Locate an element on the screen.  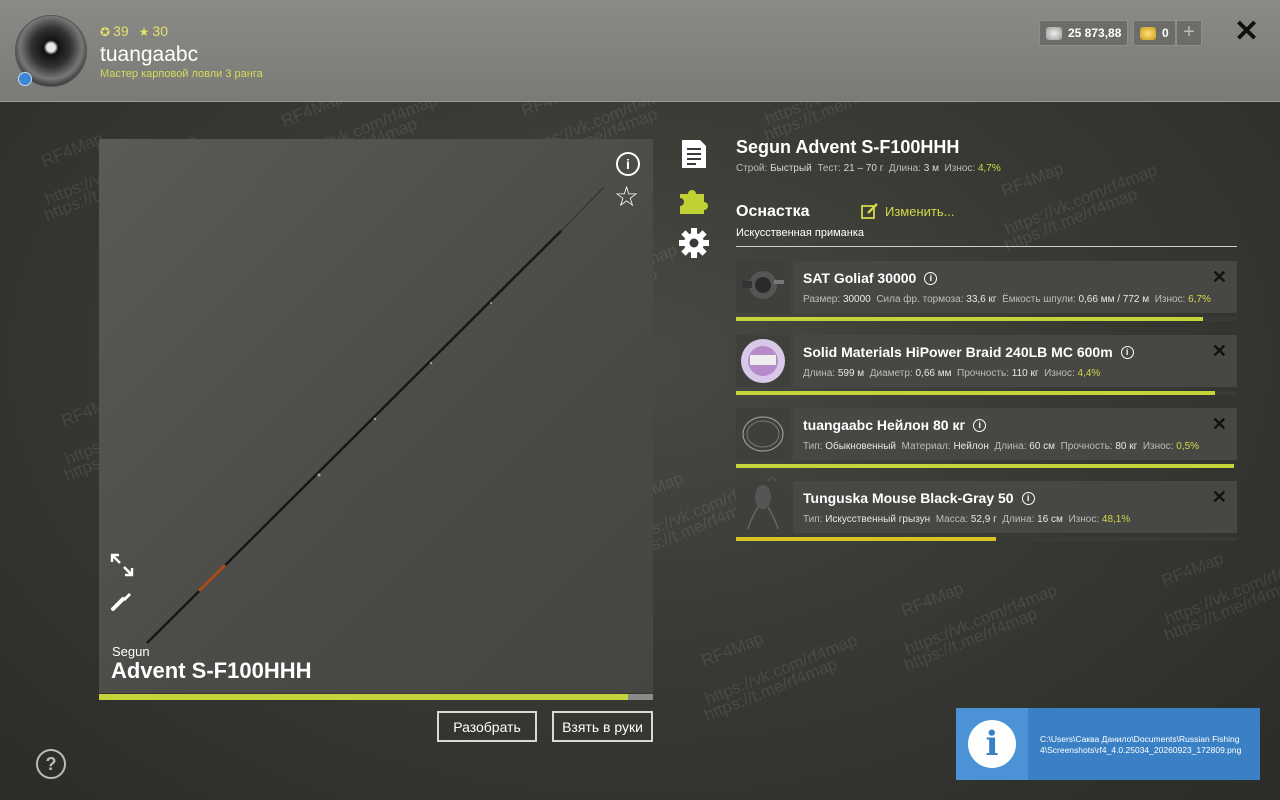
rig-type: Искусственная приманка is located at coordinates (800, 233).